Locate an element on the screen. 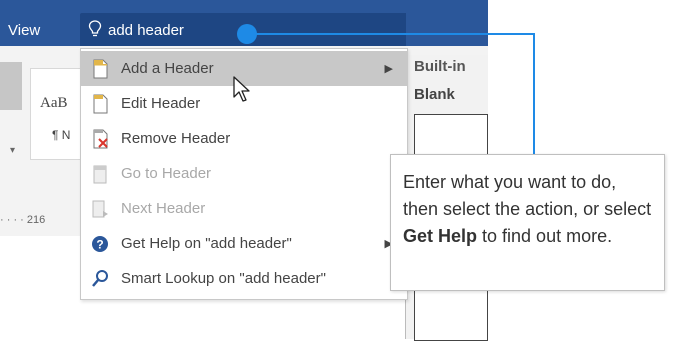  callout-dot is located at coordinates (247, 34).